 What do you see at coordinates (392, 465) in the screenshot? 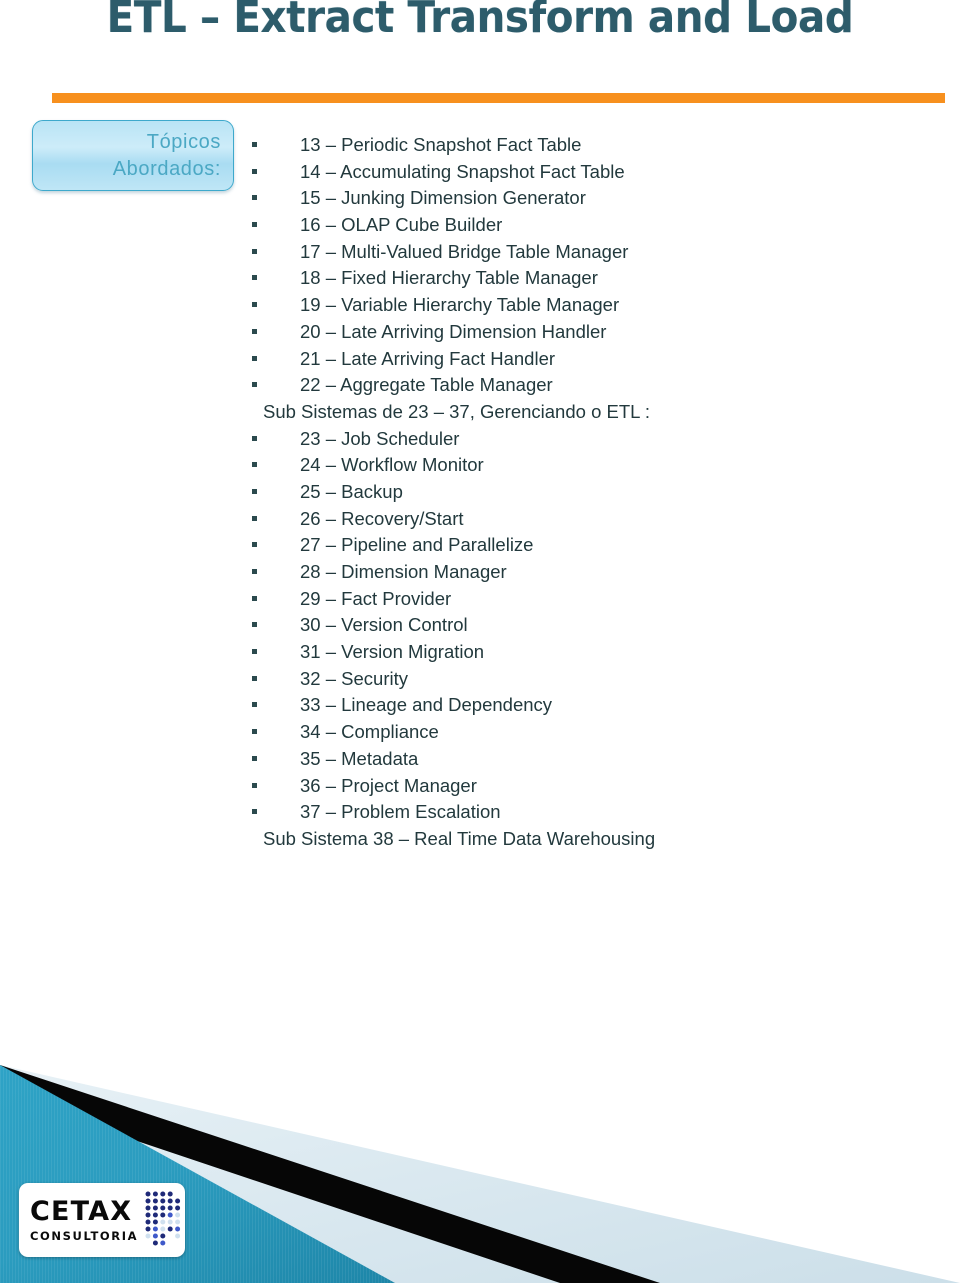
I see `list-item-label: 24 – Workflow Monitor` at bounding box center [392, 465].